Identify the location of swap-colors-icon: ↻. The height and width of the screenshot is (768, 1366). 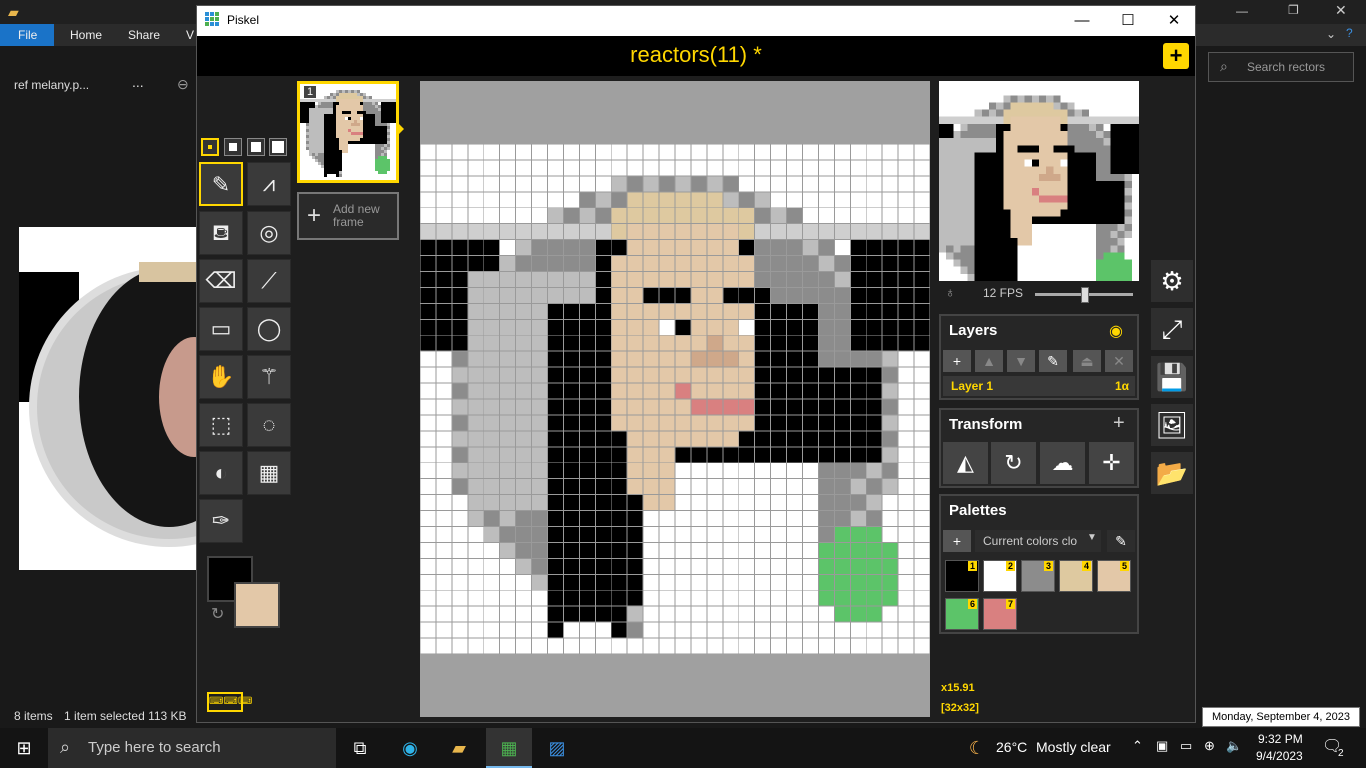
(221, 614).